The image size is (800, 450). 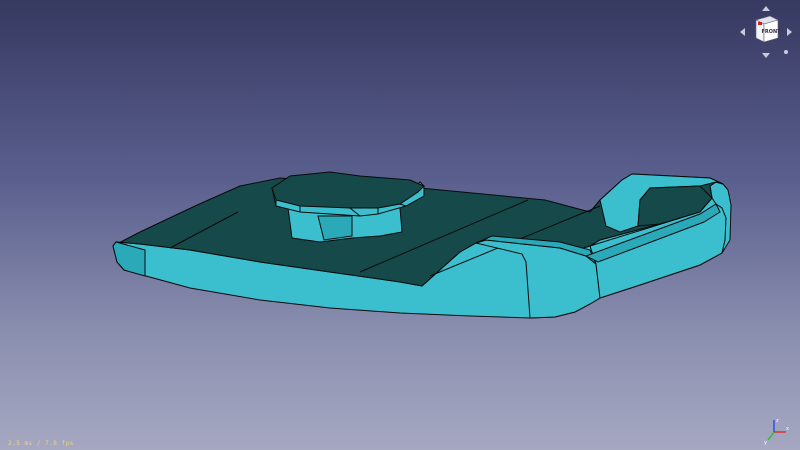 What do you see at coordinates (786, 52) in the screenshot?
I see `navcube-menu-icon` at bounding box center [786, 52].